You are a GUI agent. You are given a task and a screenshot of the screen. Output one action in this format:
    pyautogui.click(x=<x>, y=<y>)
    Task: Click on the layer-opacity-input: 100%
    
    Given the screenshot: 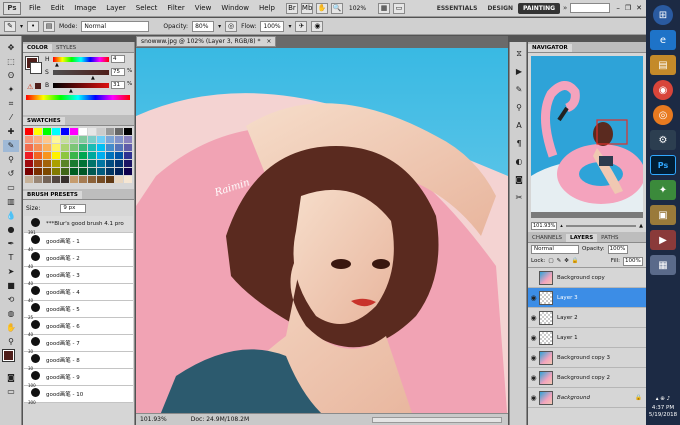 What is the action you would take?
    pyautogui.click(x=617, y=249)
    